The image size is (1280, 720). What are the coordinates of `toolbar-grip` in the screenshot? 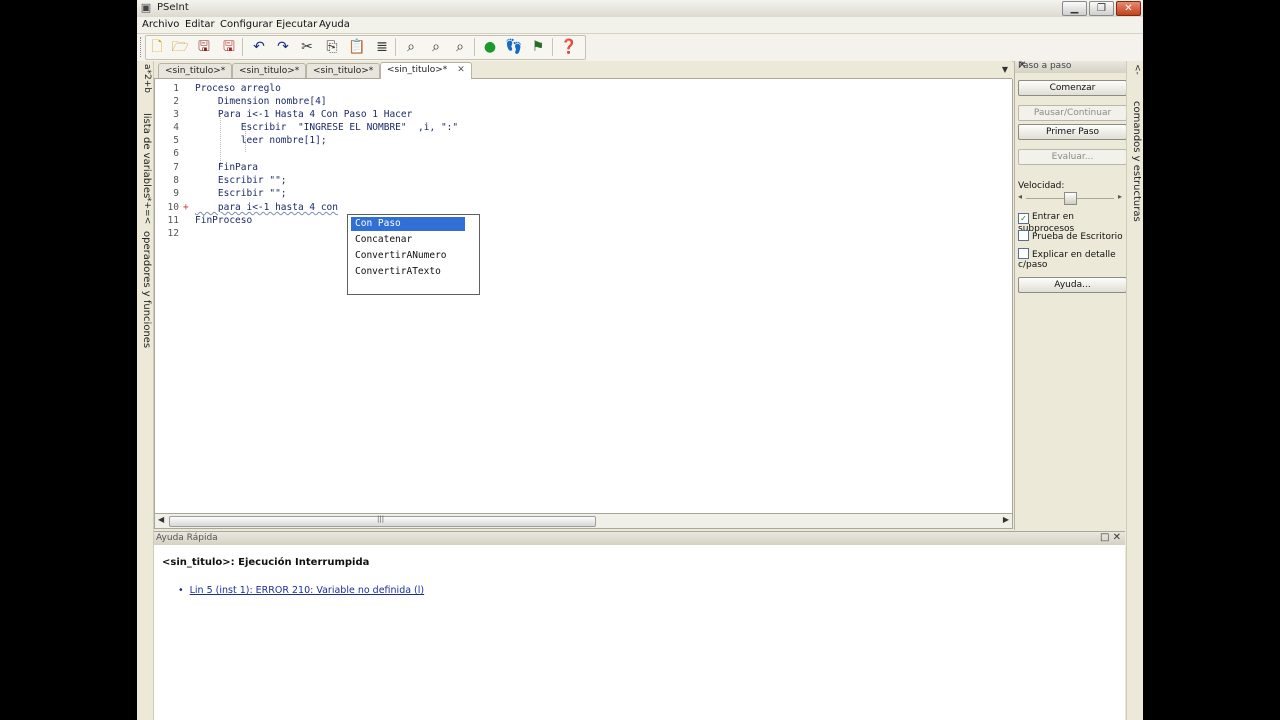 It's located at (142, 47).